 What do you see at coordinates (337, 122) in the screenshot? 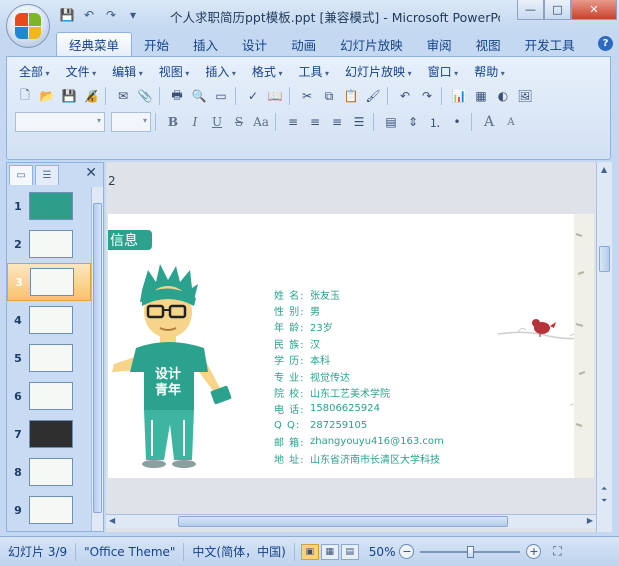
I see `align-right-icon: ≡` at bounding box center [337, 122].